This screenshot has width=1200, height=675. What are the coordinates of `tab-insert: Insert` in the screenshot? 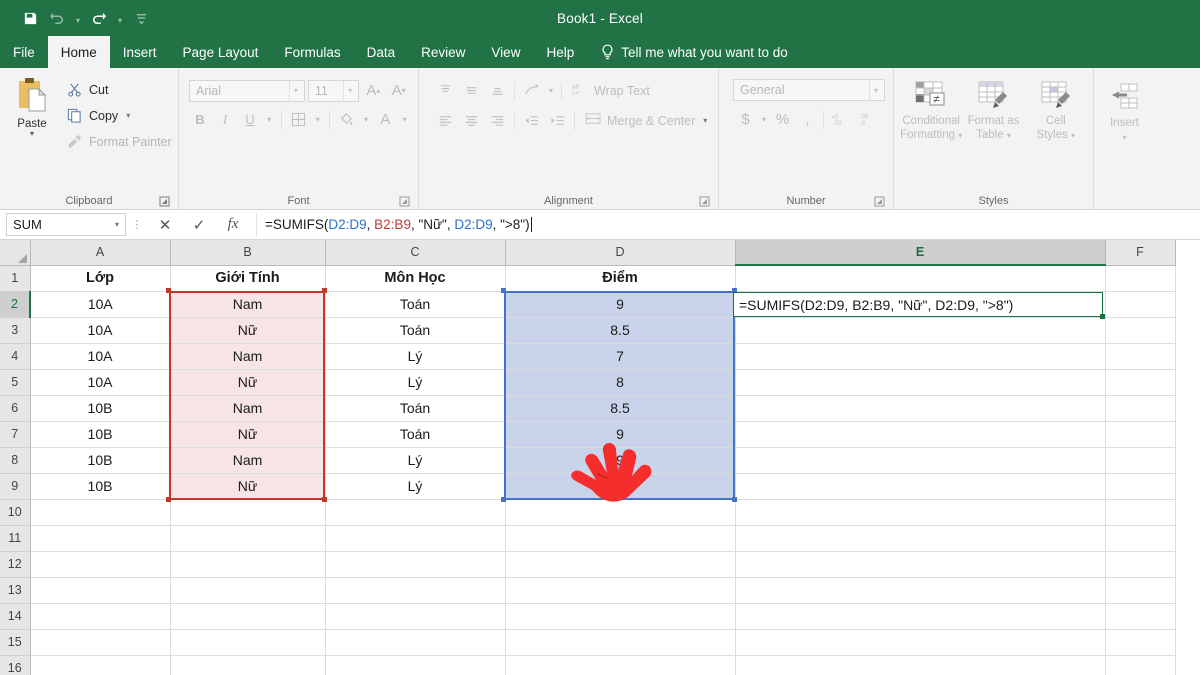 It's located at (140, 52).